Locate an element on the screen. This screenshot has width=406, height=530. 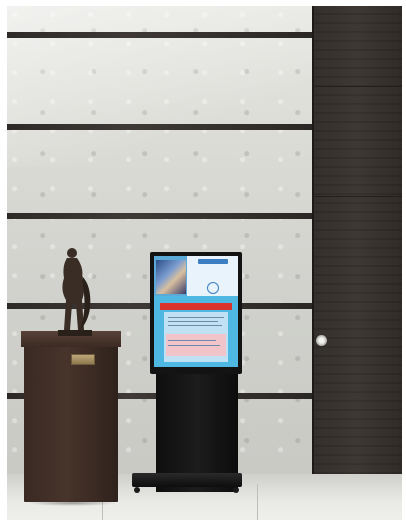
wood-panel-edge is located at coordinates (313, 240).